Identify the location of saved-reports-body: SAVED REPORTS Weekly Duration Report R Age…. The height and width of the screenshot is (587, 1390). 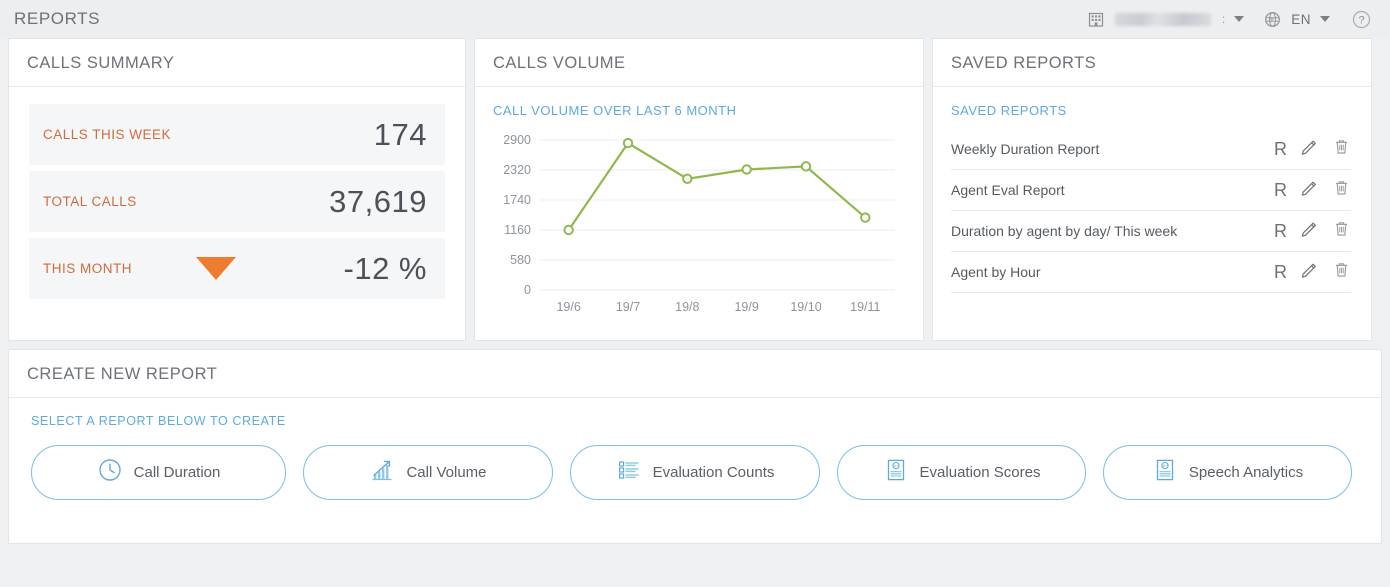
(1152, 190).